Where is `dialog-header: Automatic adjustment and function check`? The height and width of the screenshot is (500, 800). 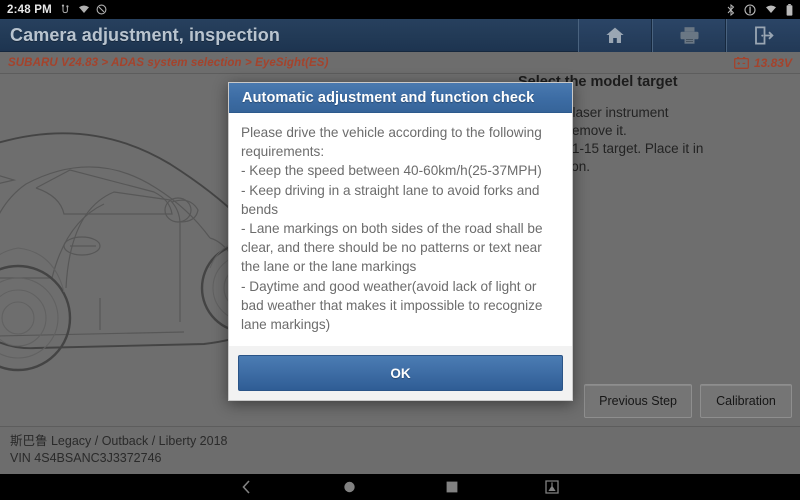
dialog-header: Automatic adjustment and function check is located at coordinates (400, 98).